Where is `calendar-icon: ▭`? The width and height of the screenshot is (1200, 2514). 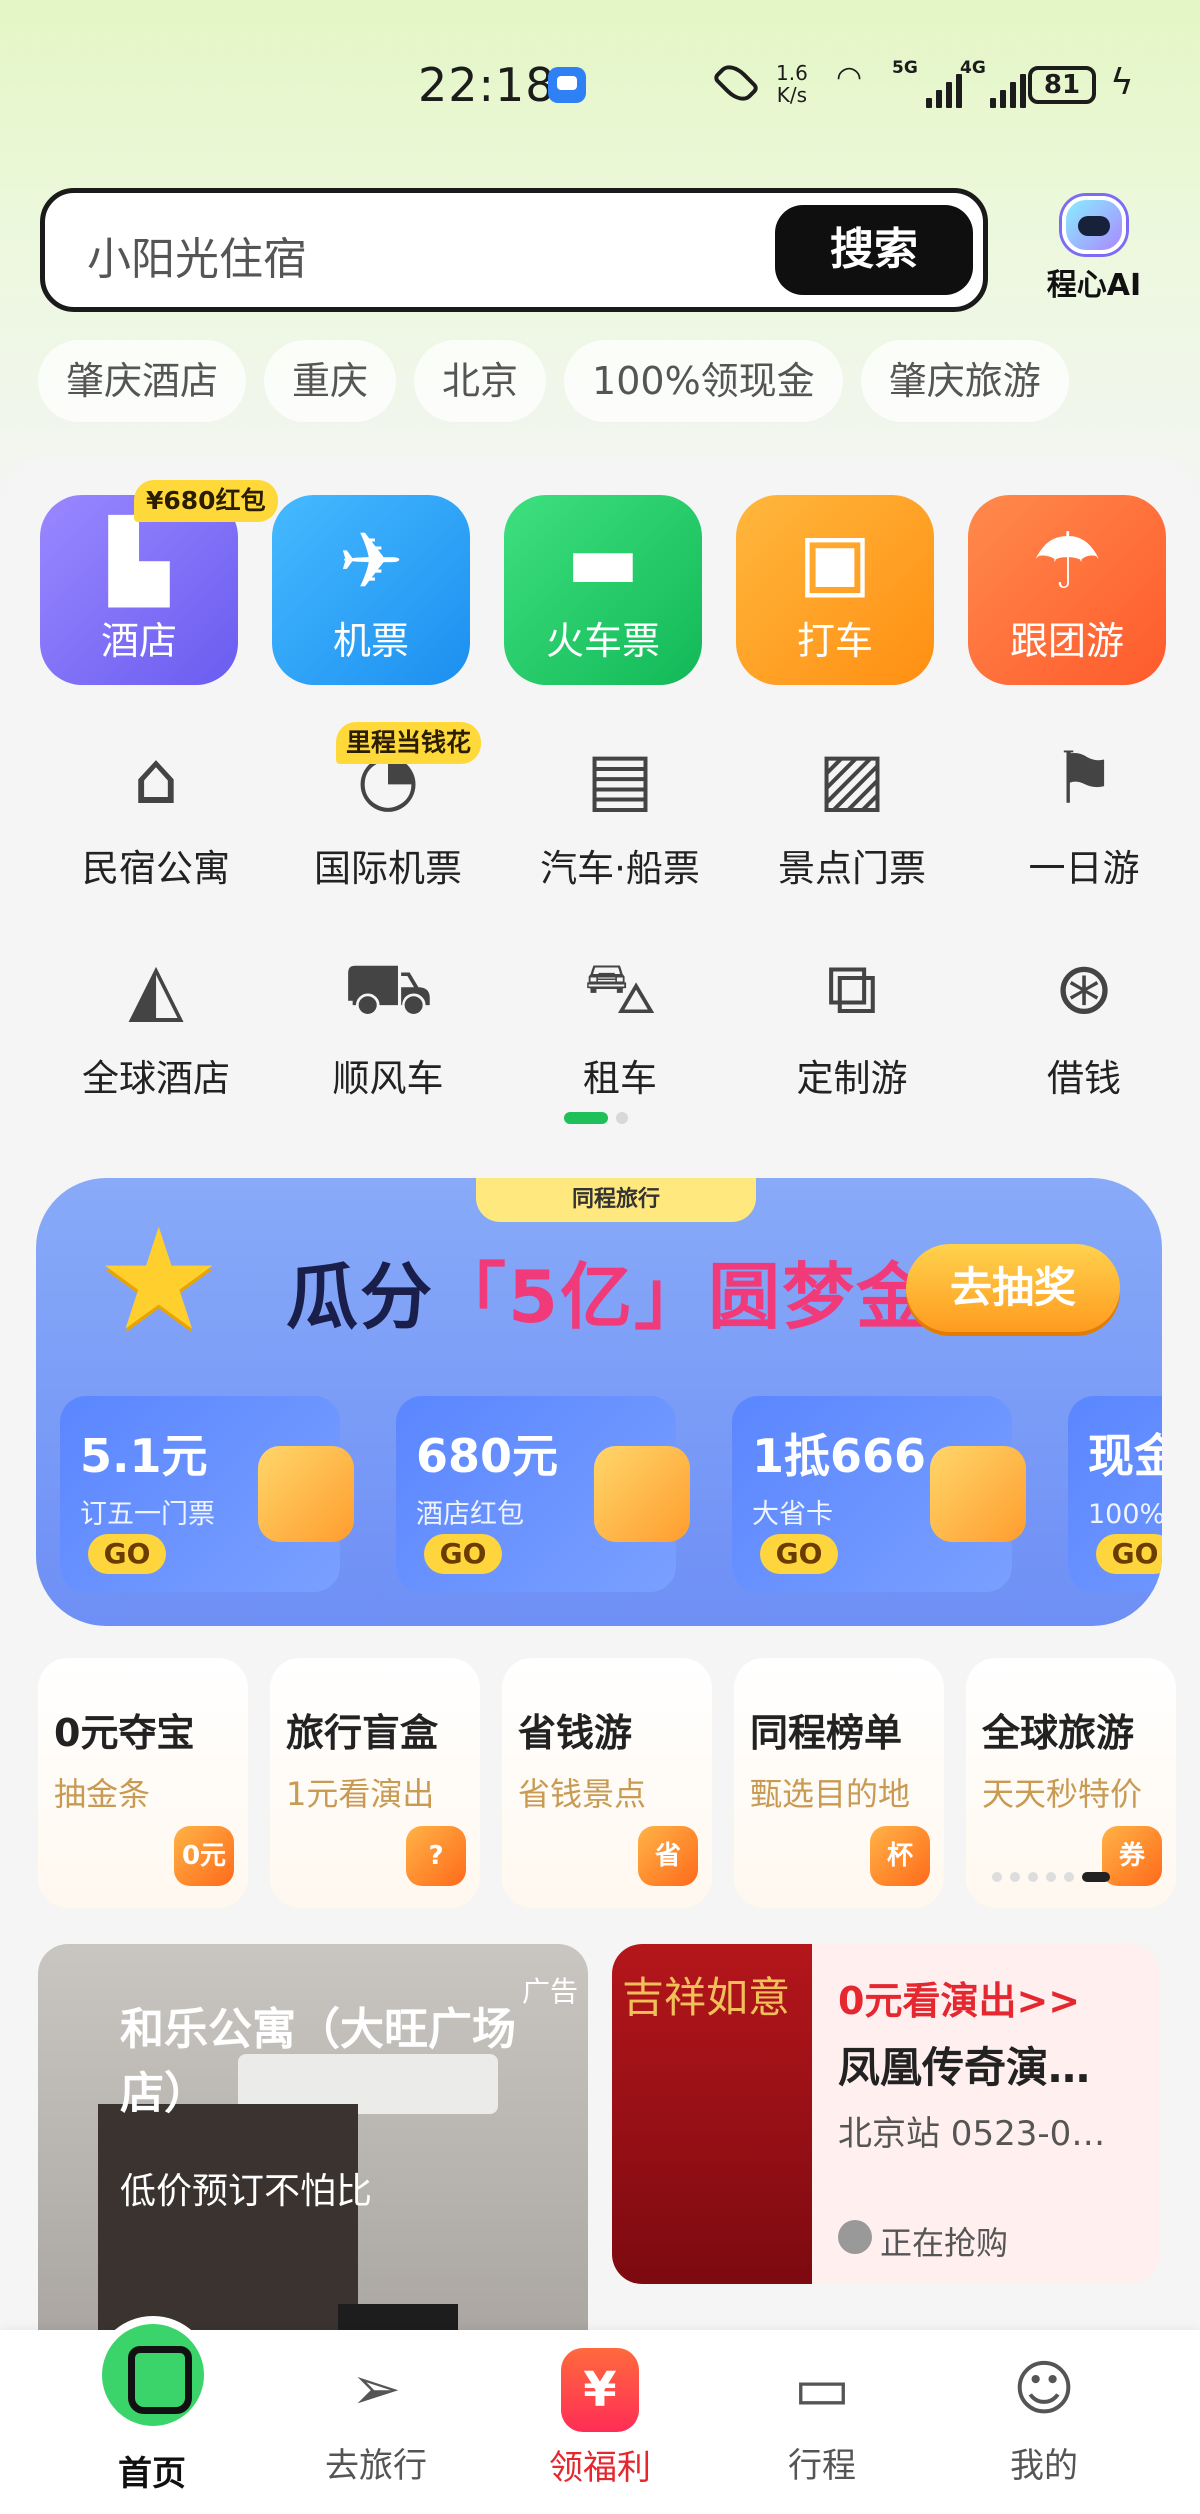 calendar-icon: ▭ is located at coordinates (822, 2389).